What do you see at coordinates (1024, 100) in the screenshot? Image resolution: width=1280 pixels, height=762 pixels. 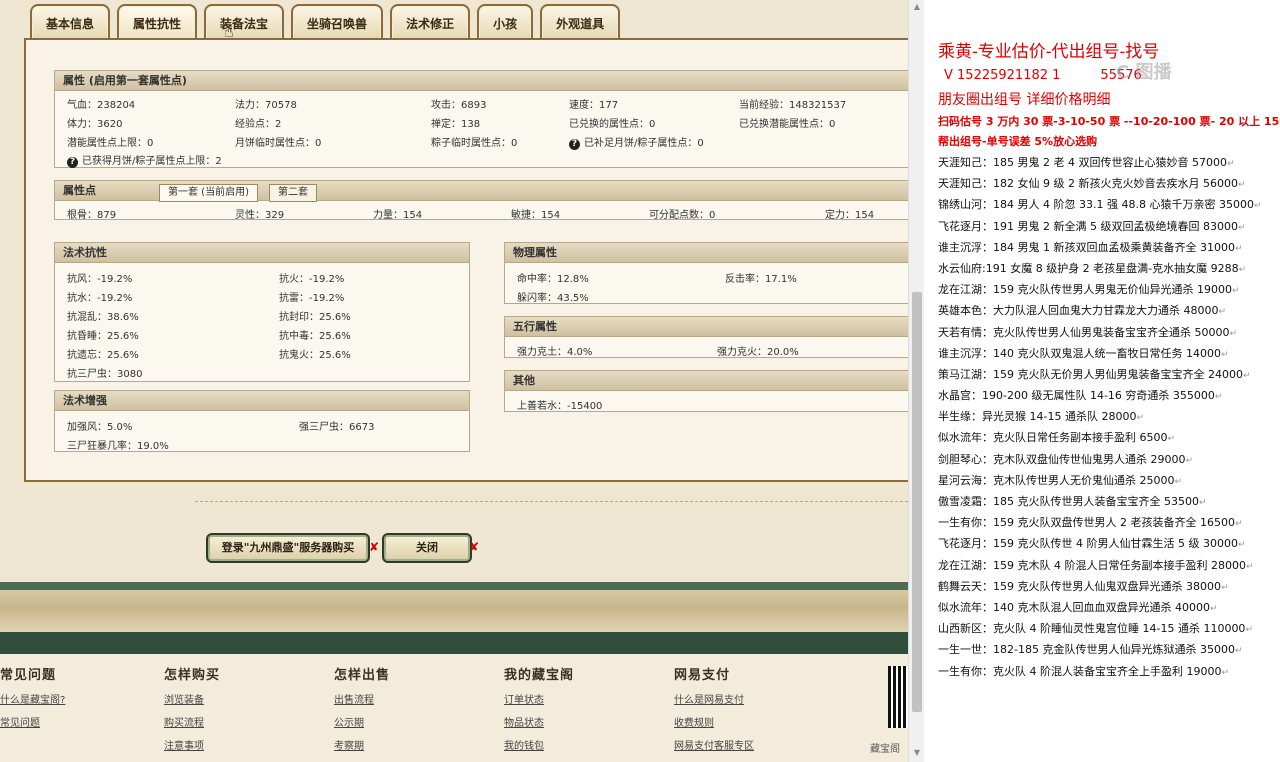 I see `doc-moments: 朋友圈出组号 详细价格明细` at bounding box center [1024, 100].